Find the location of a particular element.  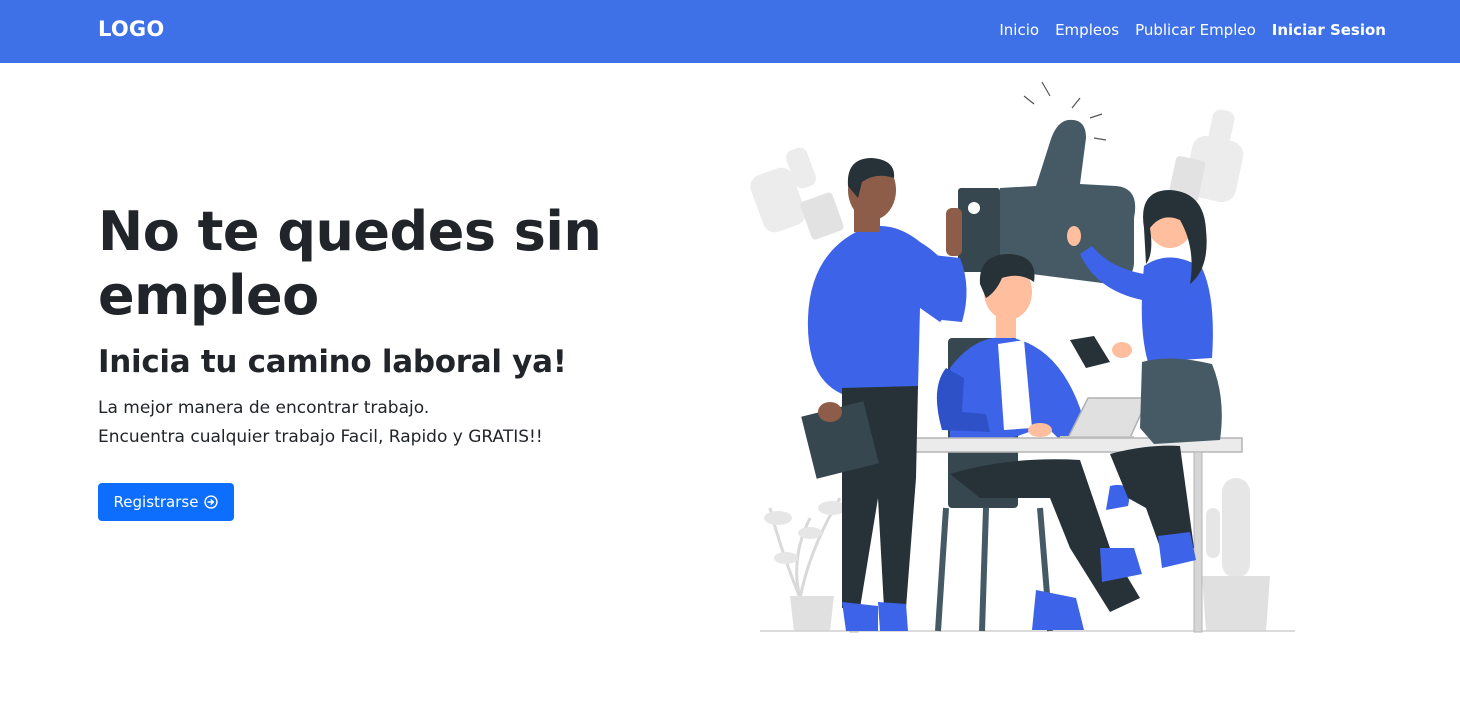

register-button: Registrarse is located at coordinates (166, 502).